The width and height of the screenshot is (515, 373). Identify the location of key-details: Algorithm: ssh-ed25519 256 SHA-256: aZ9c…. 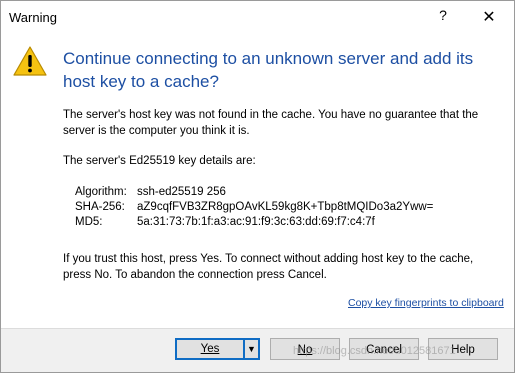
(254, 207).